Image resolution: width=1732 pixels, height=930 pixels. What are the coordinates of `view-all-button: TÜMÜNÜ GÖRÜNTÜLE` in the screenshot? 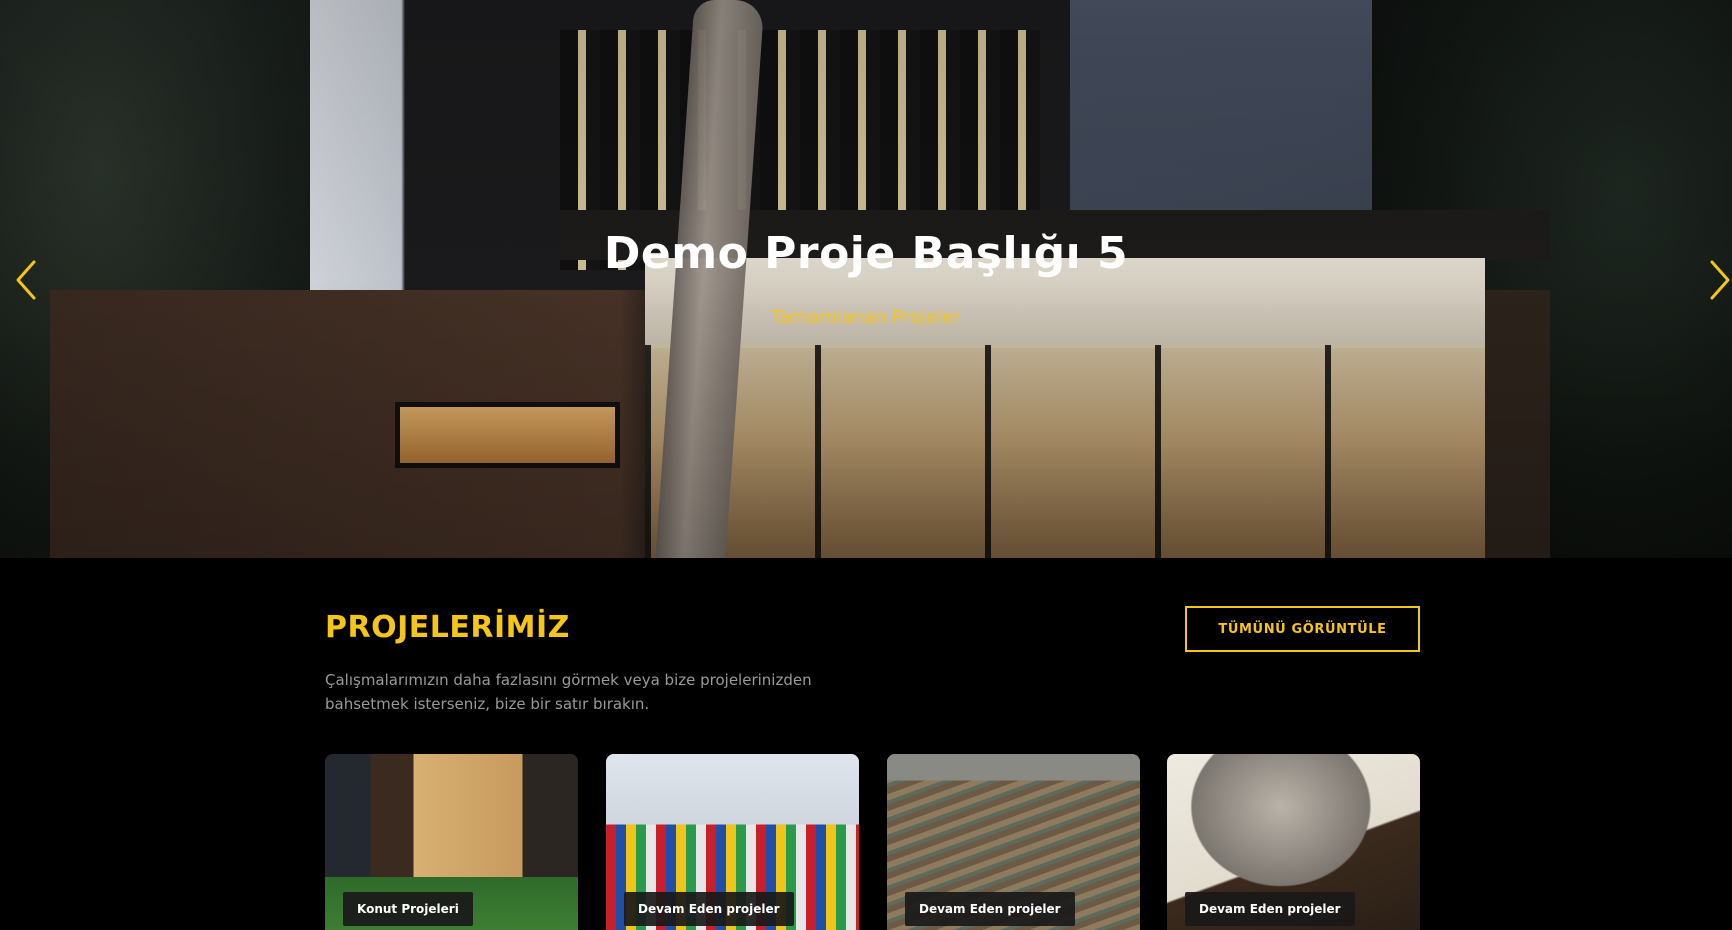 It's located at (1302, 629).